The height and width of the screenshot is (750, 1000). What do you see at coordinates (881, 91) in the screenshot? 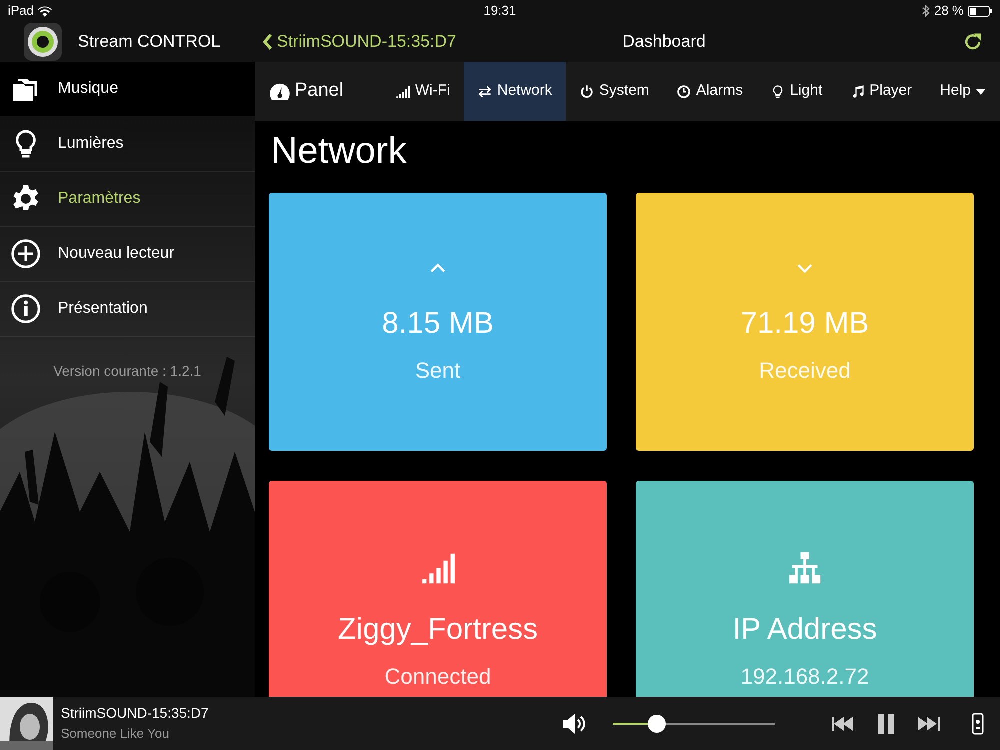
I see `nav-tab: Player` at bounding box center [881, 91].